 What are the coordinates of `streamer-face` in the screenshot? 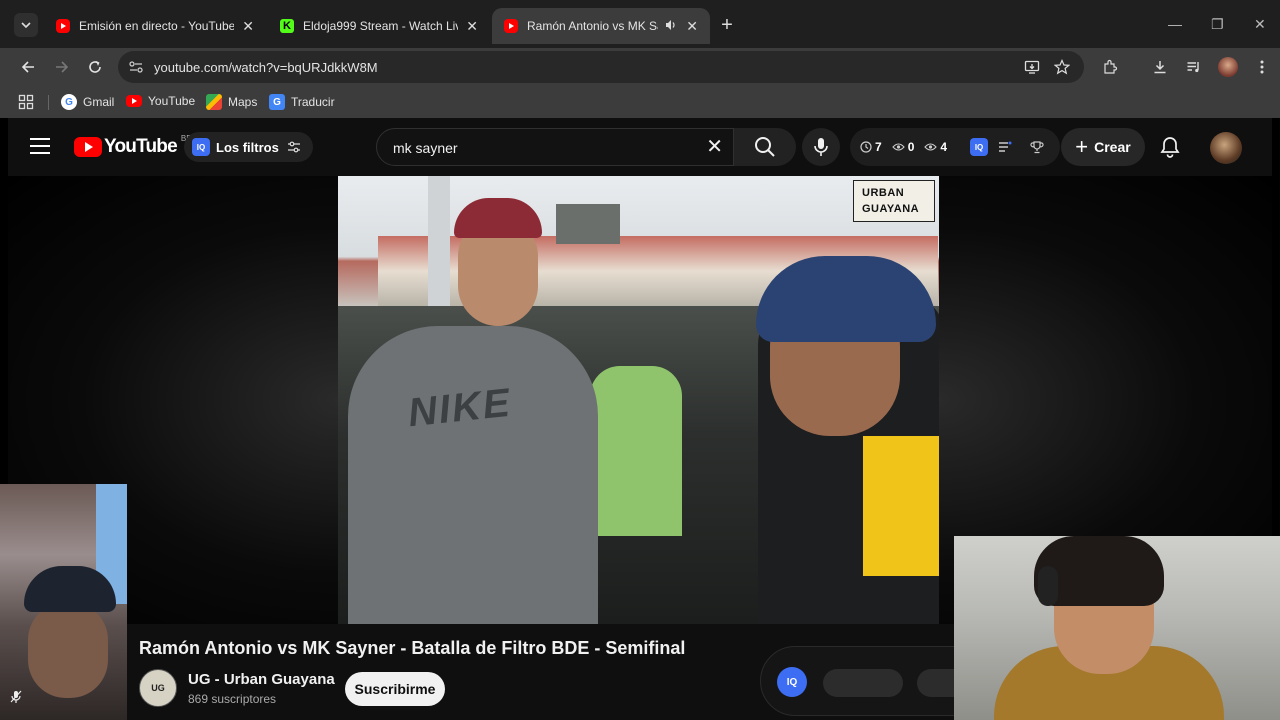 It's located at (68, 650).